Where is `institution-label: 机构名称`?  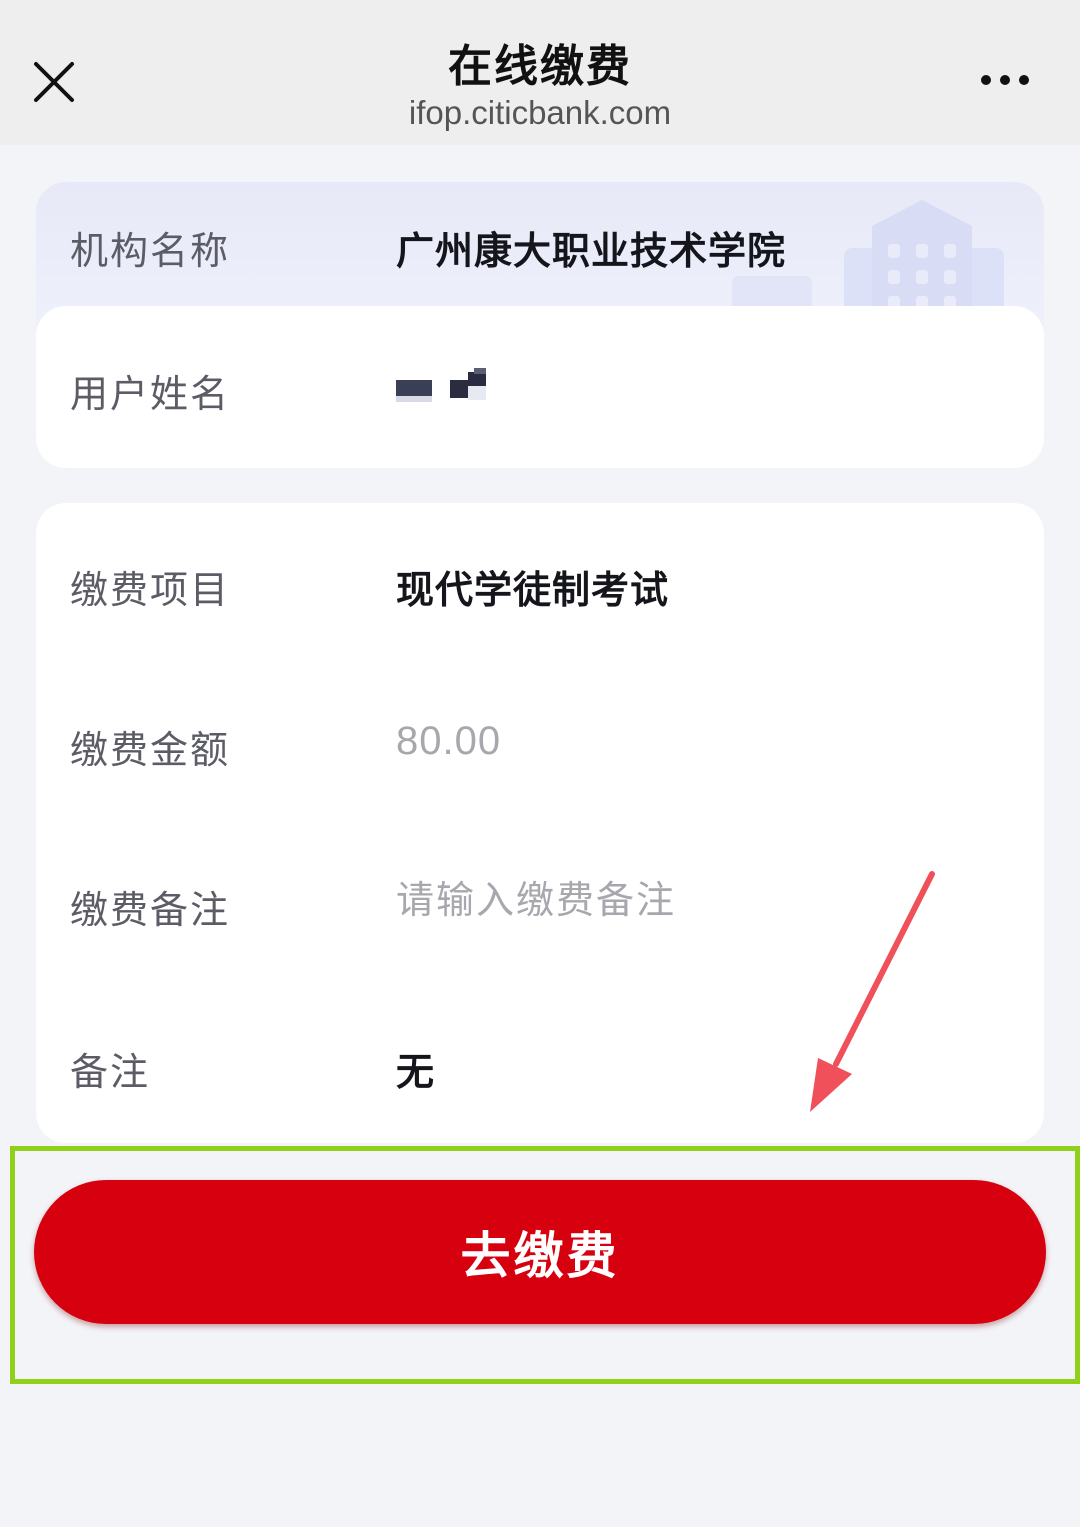 institution-label: 机构名称 is located at coordinates (150, 251).